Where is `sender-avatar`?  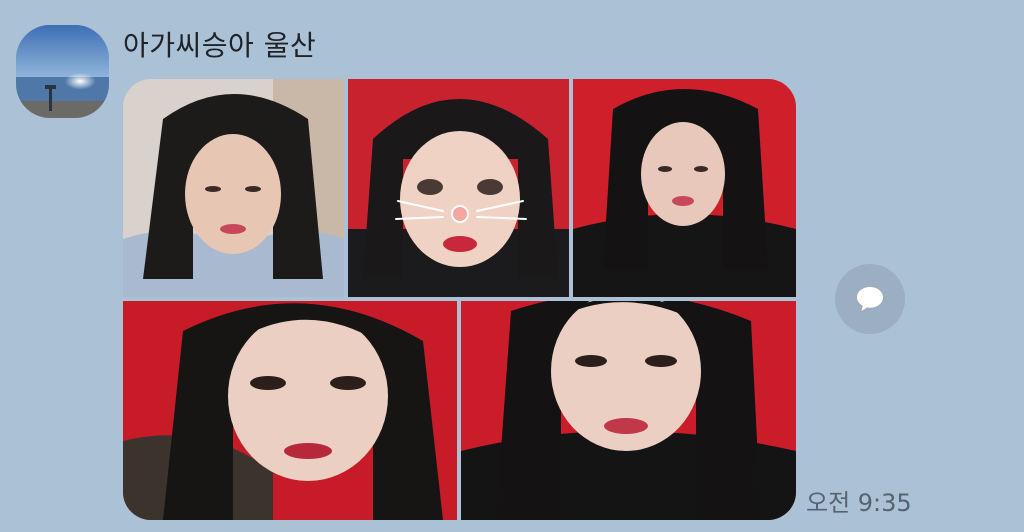 sender-avatar is located at coordinates (62, 71).